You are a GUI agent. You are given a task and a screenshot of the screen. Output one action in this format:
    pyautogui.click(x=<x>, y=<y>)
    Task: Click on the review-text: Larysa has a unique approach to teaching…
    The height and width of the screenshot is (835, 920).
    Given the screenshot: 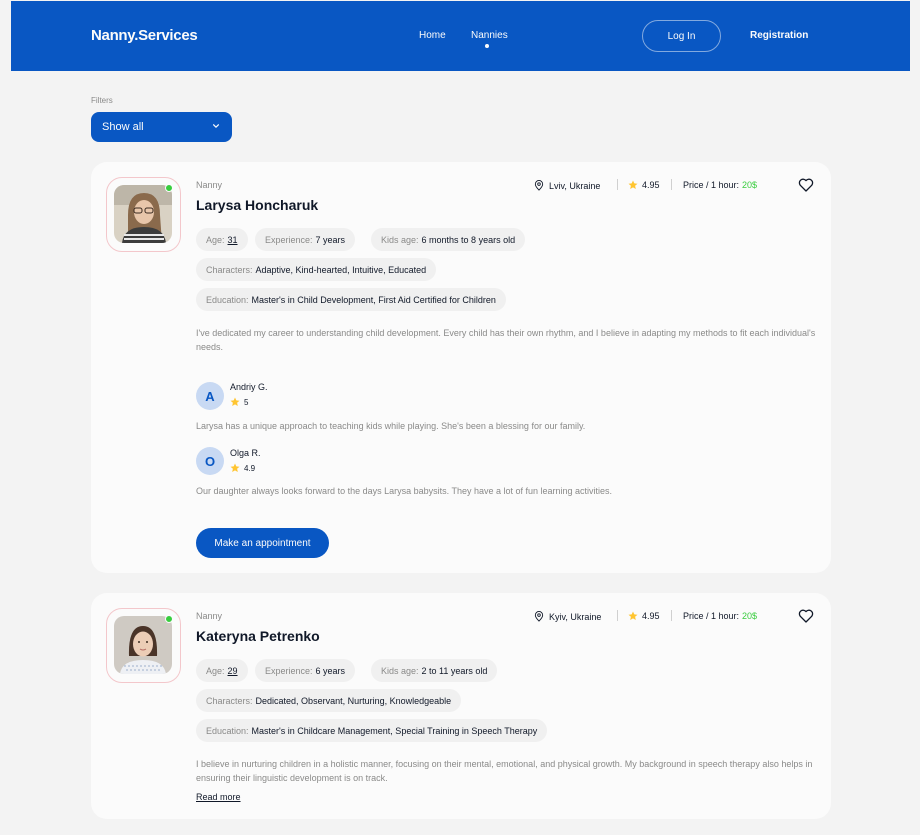 What is the action you would take?
    pyautogui.click(x=391, y=426)
    